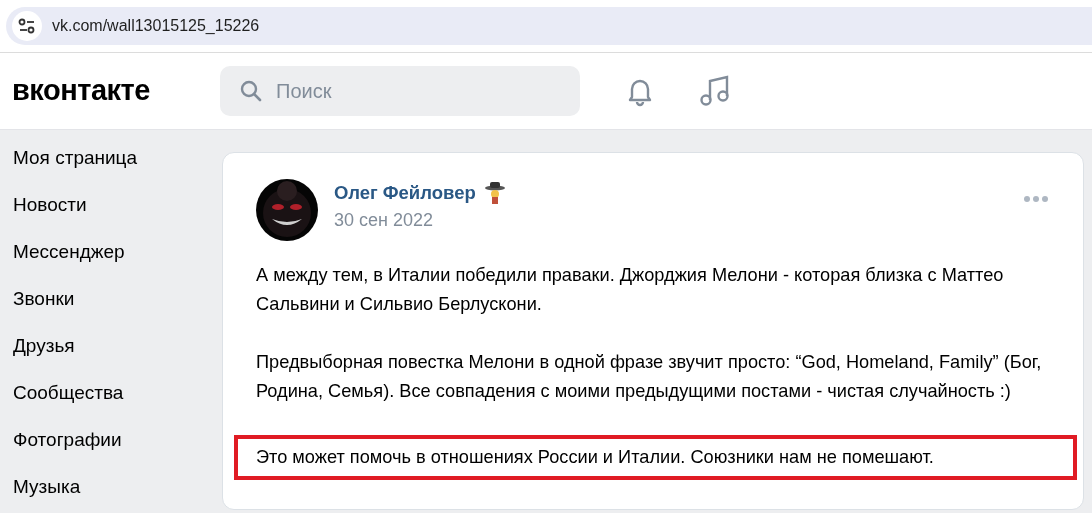 This screenshot has width=1092, height=513. I want to click on sidebar-item: Новости, so click(117, 214).